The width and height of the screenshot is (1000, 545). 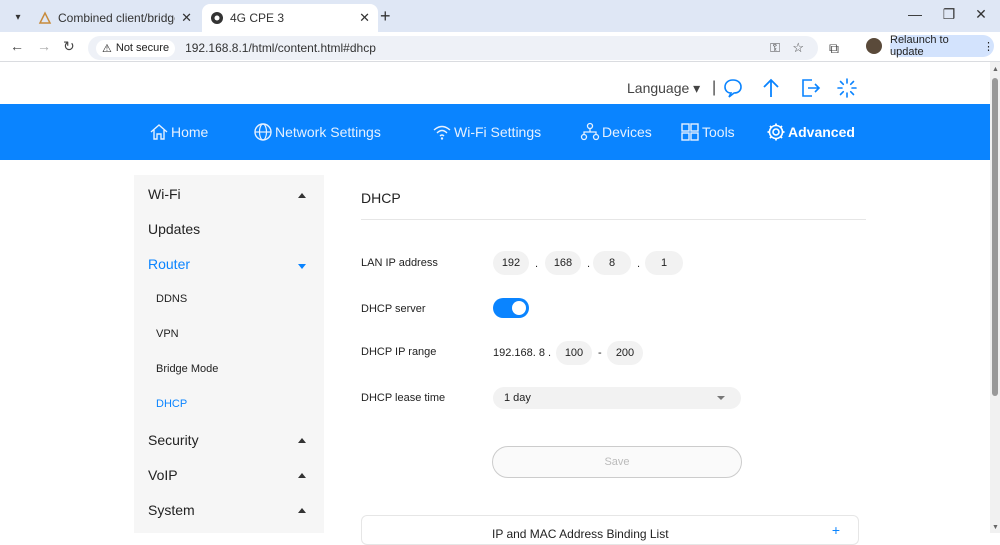 I want to click on sidebar-item-bridge-mode: Bridge Mode, so click(x=187, y=369).